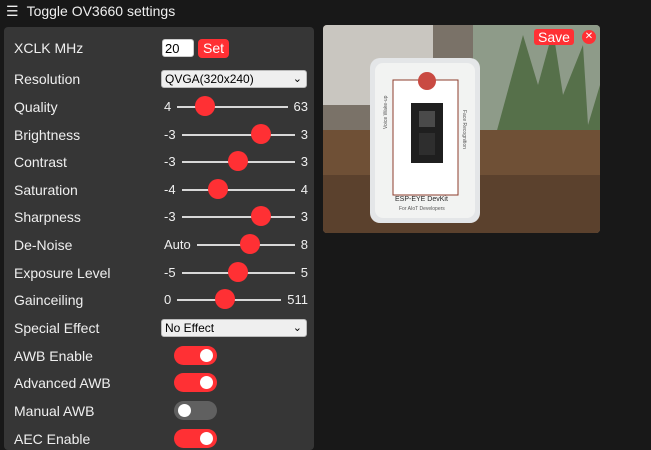  What do you see at coordinates (54, 411) in the screenshot?
I see `manual-awb-label: Manual AWB` at bounding box center [54, 411].